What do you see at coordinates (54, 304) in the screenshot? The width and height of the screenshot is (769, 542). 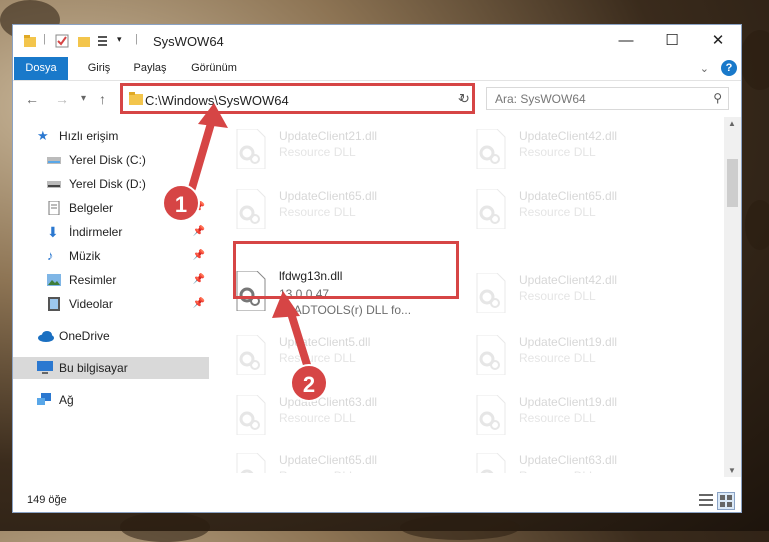 I see `video-icon` at bounding box center [54, 304].